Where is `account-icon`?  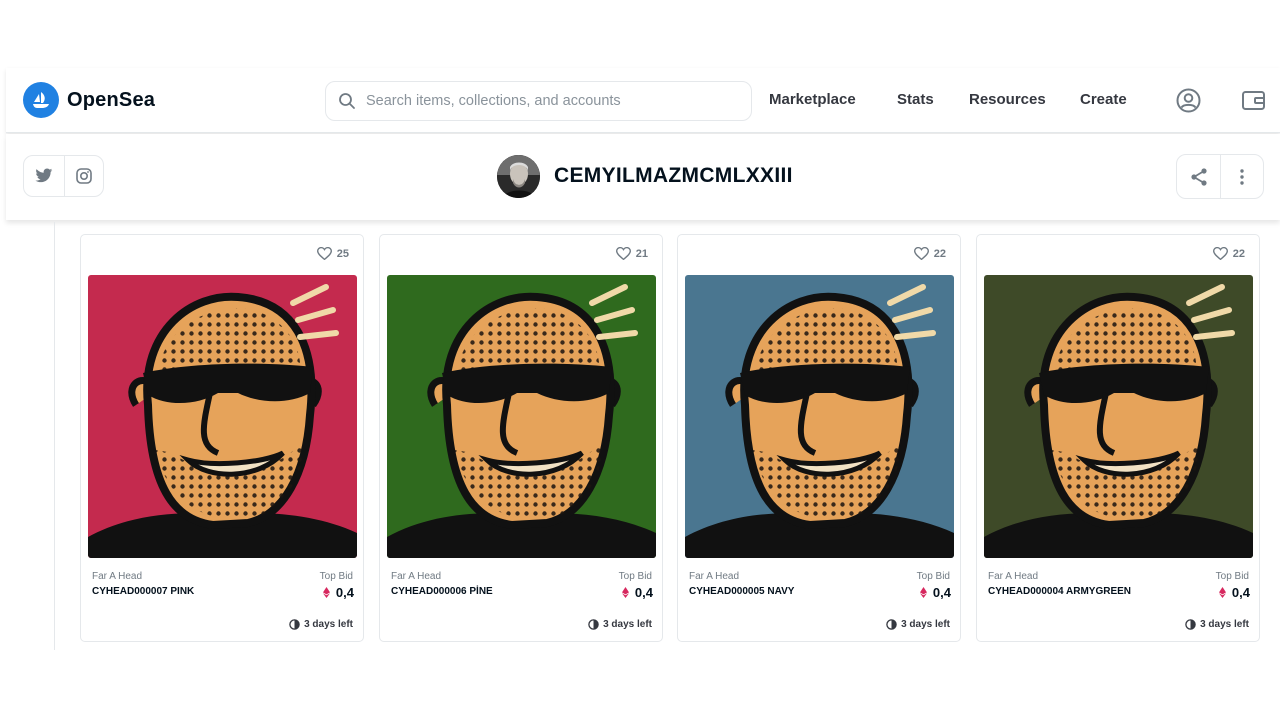 account-icon is located at coordinates (1188, 103).